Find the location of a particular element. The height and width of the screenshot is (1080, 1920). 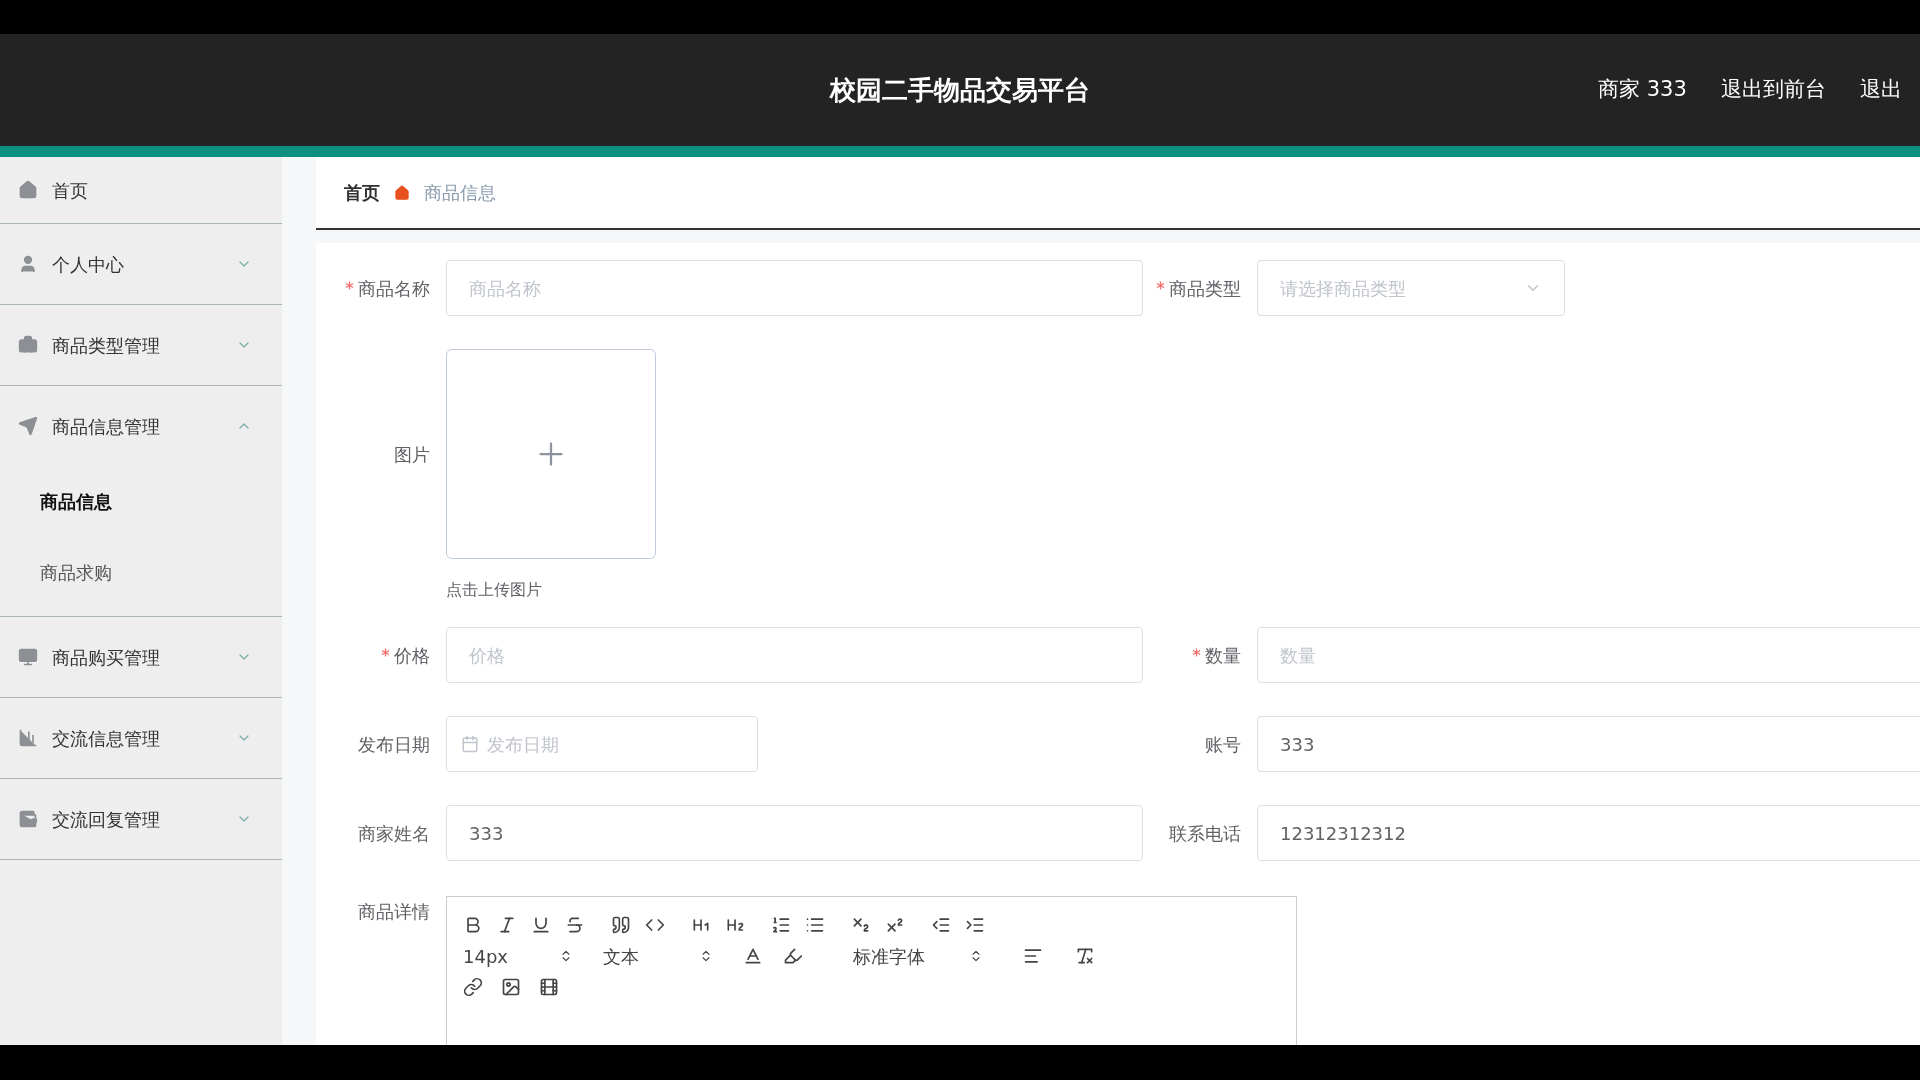

italic-icon is located at coordinates (507, 925).